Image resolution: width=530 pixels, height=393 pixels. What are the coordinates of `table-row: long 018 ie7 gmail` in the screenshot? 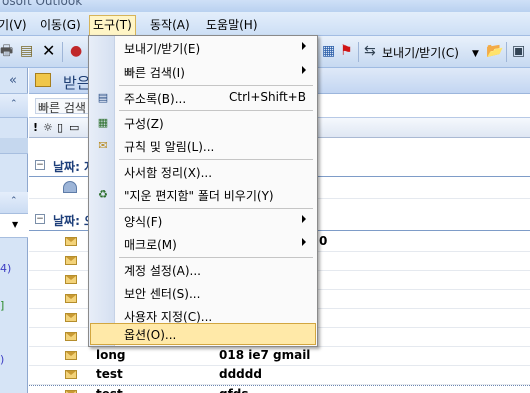 It's located at (279, 356).